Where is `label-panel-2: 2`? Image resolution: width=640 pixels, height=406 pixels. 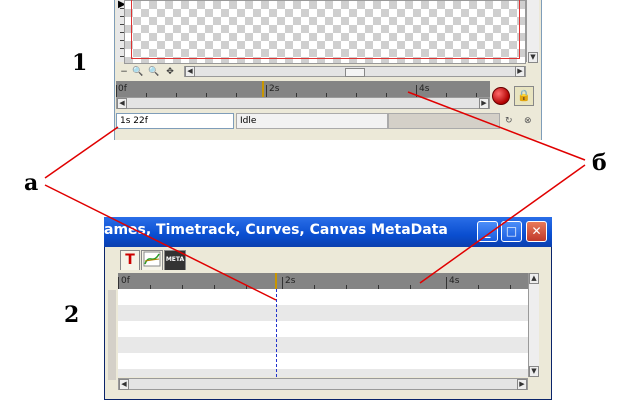
label-panel-2: 2 is located at coordinates (72, 315).